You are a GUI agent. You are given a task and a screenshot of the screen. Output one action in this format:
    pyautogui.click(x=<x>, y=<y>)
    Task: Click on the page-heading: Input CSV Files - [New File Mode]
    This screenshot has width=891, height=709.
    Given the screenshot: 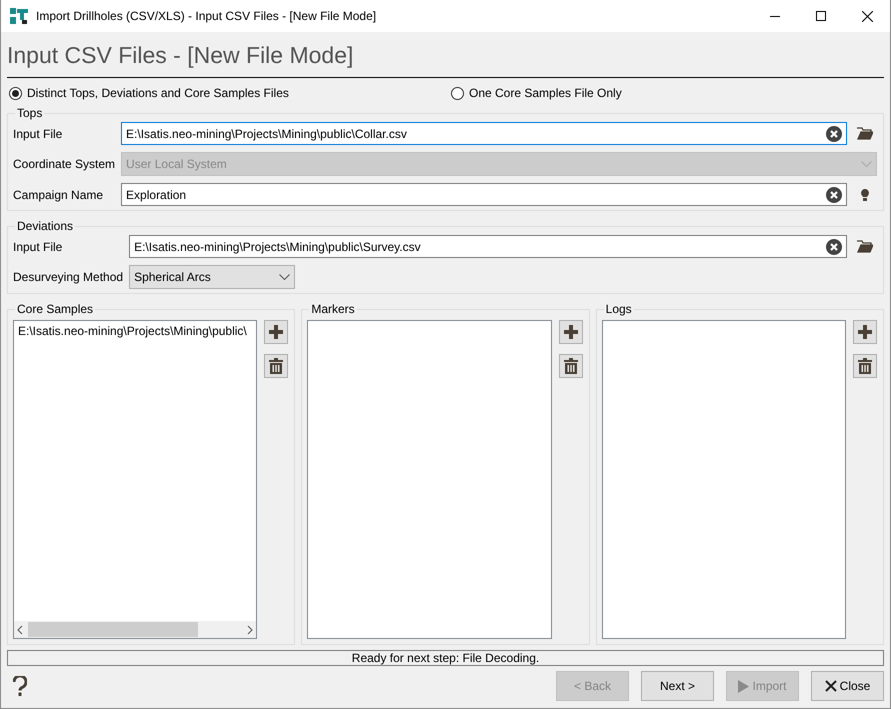 What is the action you would take?
    pyautogui.click(x=180, y=55)
    